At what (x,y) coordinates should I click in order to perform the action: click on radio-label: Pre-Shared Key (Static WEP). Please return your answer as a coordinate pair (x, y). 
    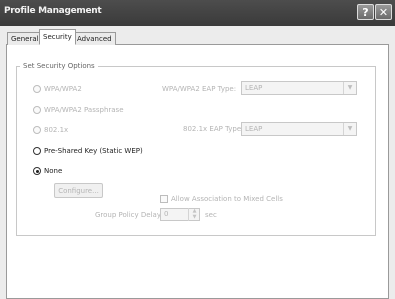
    Looking at the image, I should click on (93, 151).